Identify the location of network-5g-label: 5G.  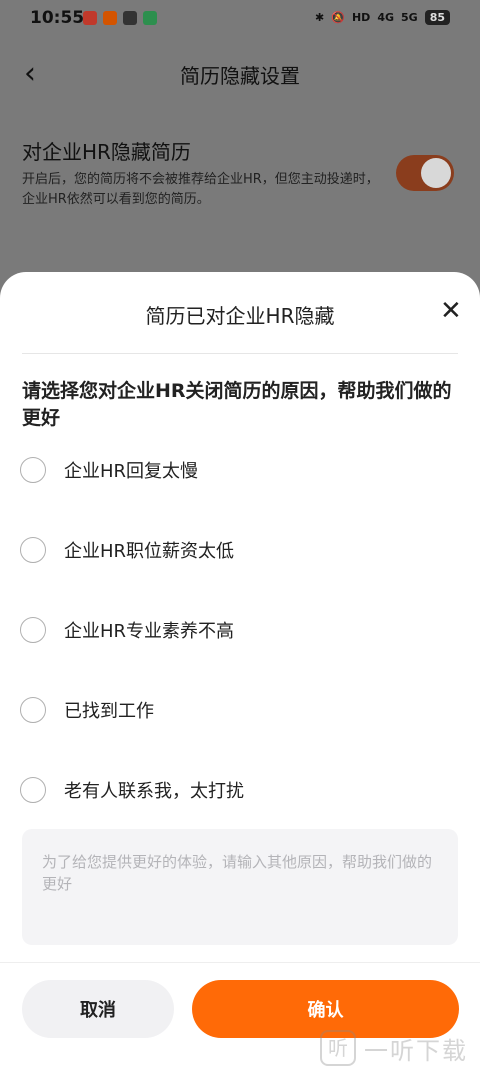
(409, 17).